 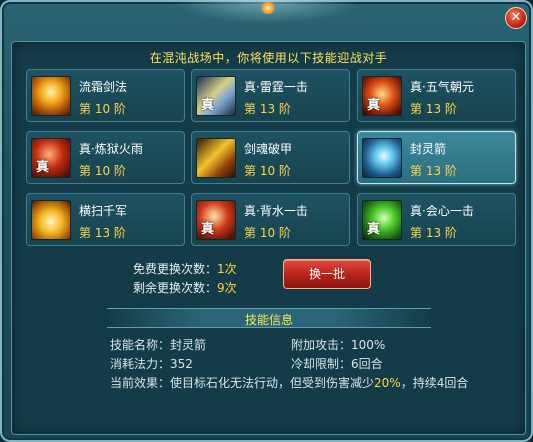 I want to click on effect-suffix: ，持续4回合, so click(x=434, y=383).